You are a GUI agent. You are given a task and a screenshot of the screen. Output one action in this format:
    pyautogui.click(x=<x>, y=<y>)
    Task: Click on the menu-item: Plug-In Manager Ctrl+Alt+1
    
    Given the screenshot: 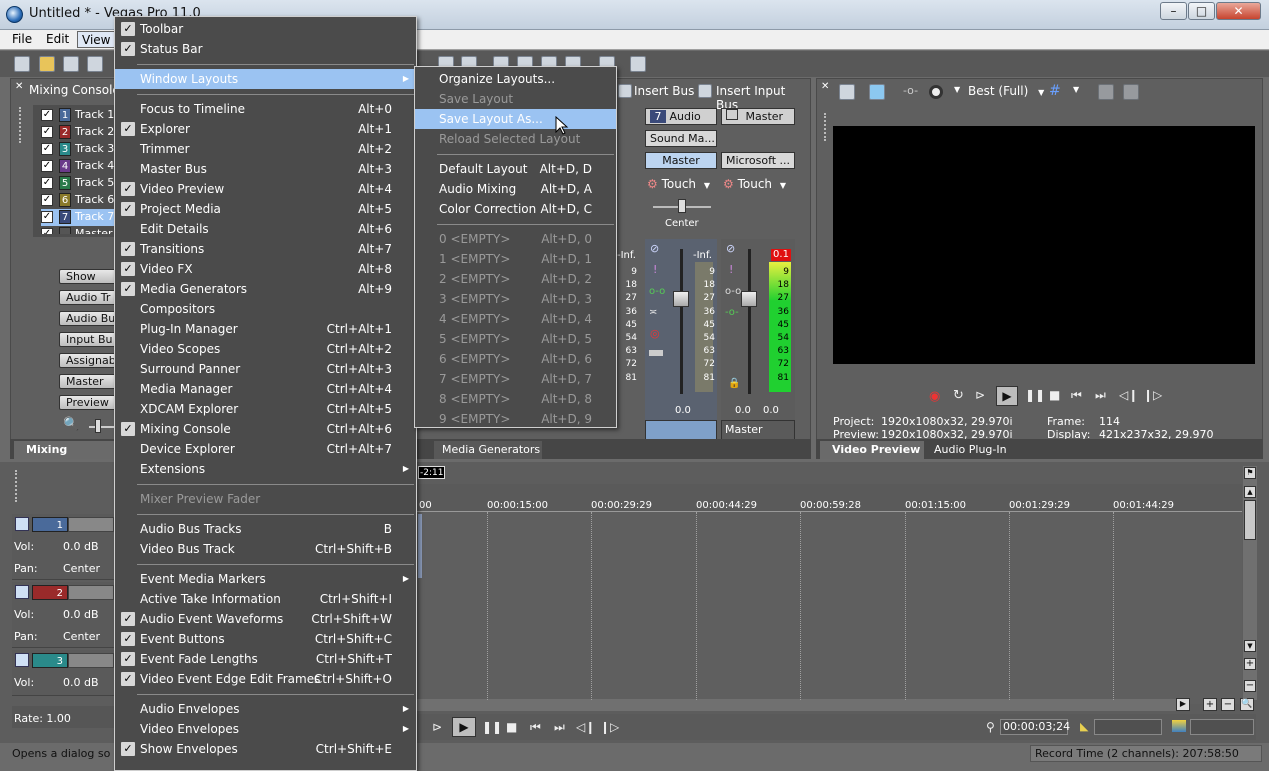 What is the action you would take?
    pyautogui.click(x=265, y=329)
    